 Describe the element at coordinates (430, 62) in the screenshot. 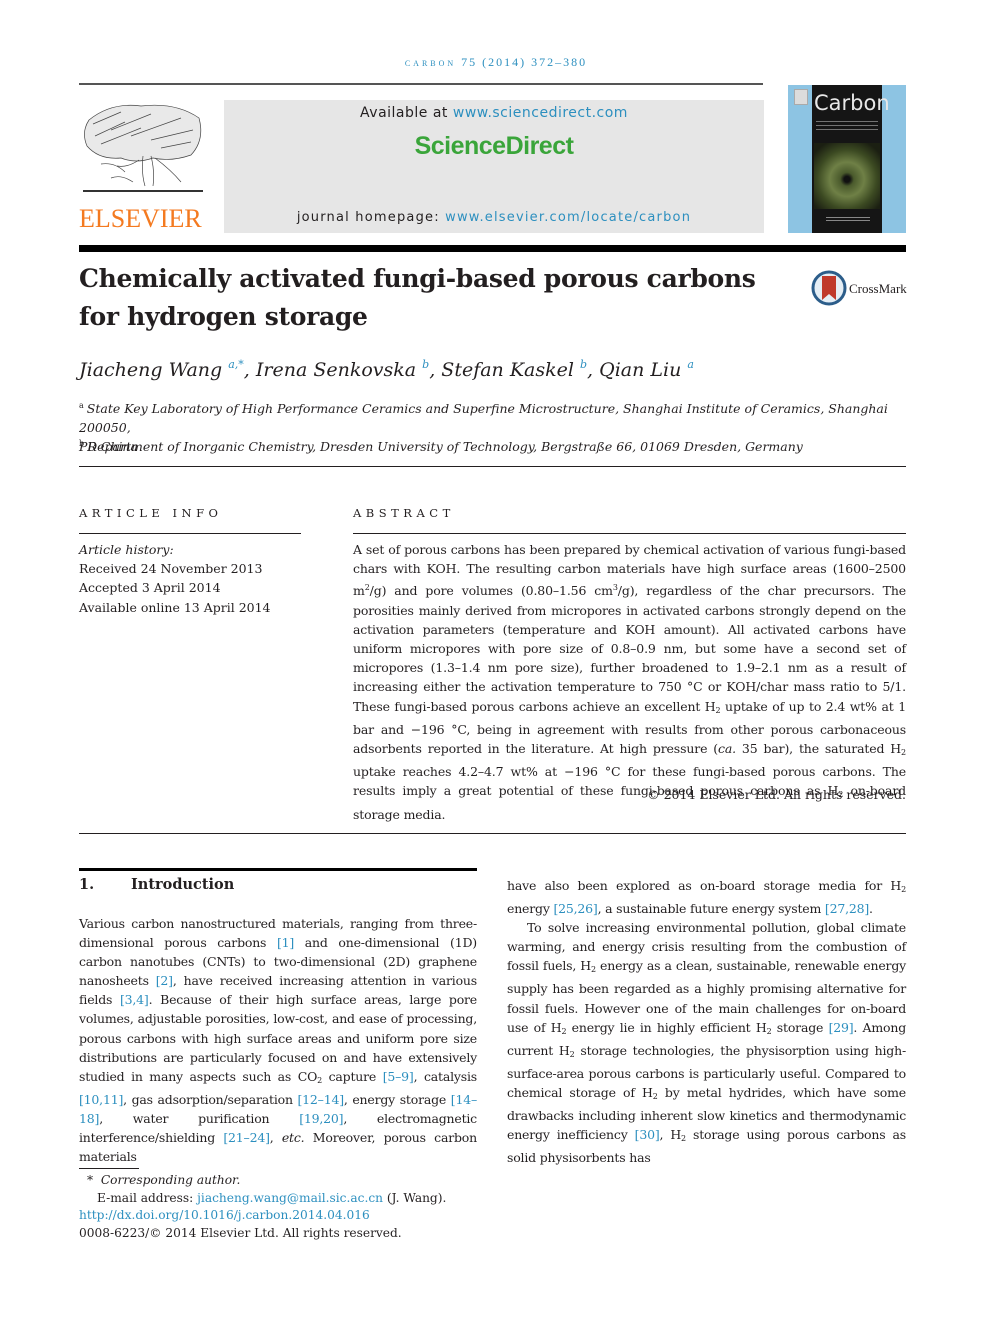

I see `journal-name: carbon` at that location.